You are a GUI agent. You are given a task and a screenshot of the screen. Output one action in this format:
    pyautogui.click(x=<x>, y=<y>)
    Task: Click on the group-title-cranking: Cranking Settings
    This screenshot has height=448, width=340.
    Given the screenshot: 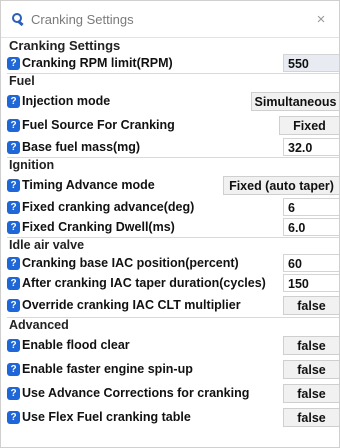 What is the action you would take?
    pyautogui.click(x=65, y=45)
    